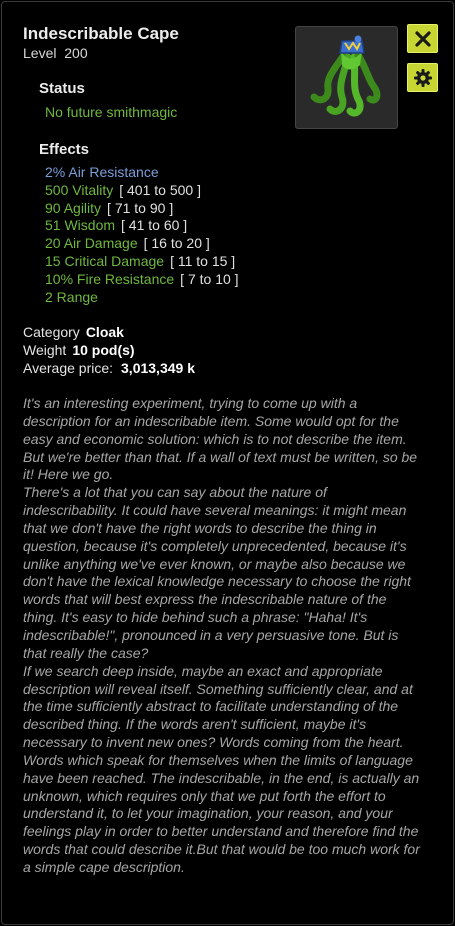 The width and height of the screenshot is (455, 926). Describe the element at coordinates (176, 243) in the screenshot. I see `effect-range: [ 16 to 20 ]` at that location.